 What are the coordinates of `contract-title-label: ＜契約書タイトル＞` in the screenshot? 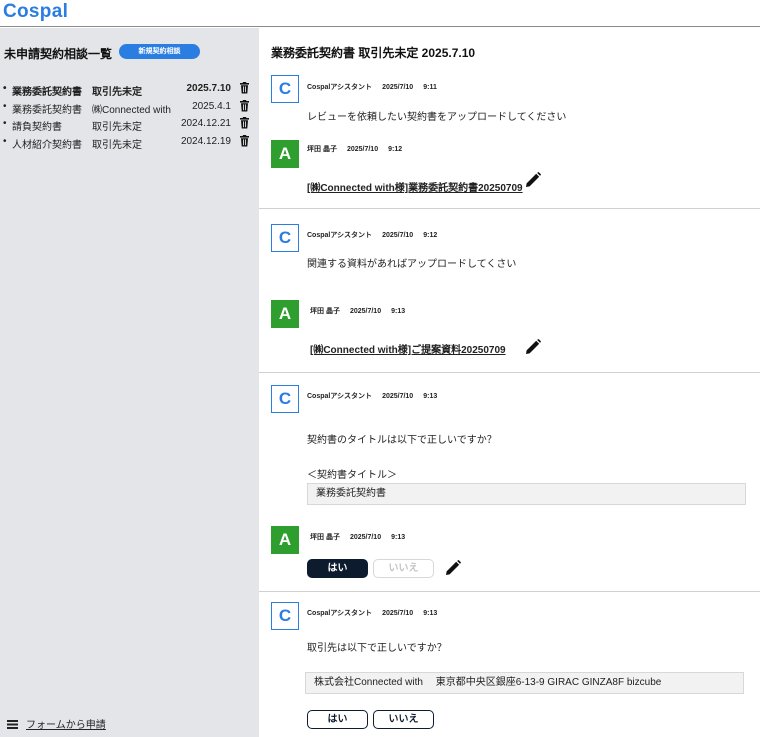 It's located at (352, 475).